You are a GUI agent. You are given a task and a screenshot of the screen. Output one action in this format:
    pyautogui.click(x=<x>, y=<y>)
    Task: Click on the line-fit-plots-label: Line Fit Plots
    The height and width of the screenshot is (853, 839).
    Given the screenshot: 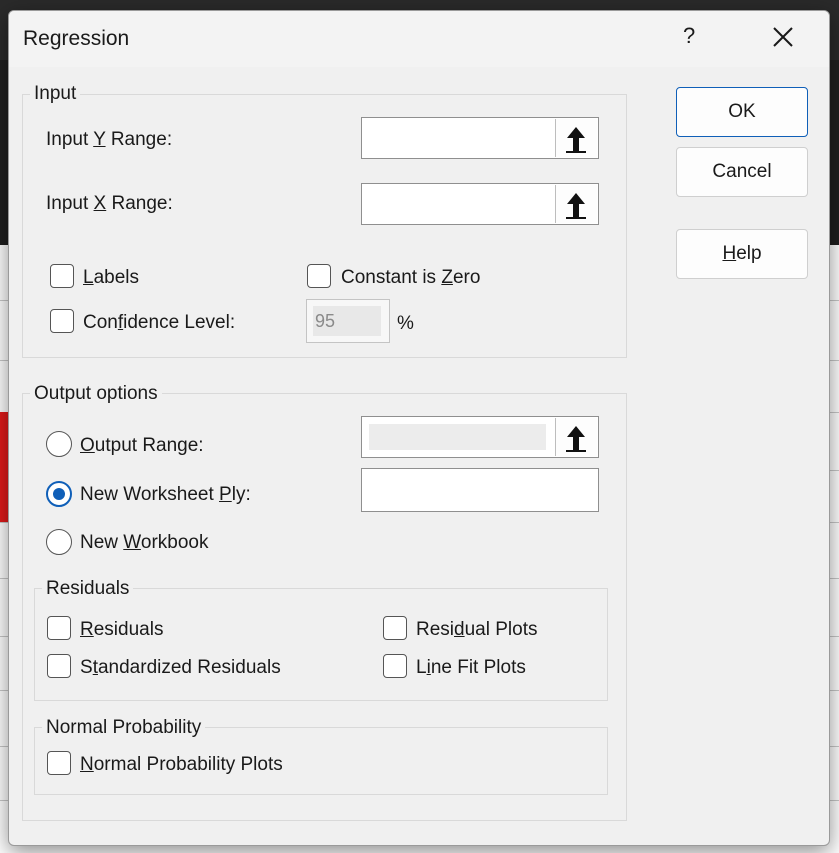 What is the action you would take?
    pyautogui.click(x=471, y=667)
    